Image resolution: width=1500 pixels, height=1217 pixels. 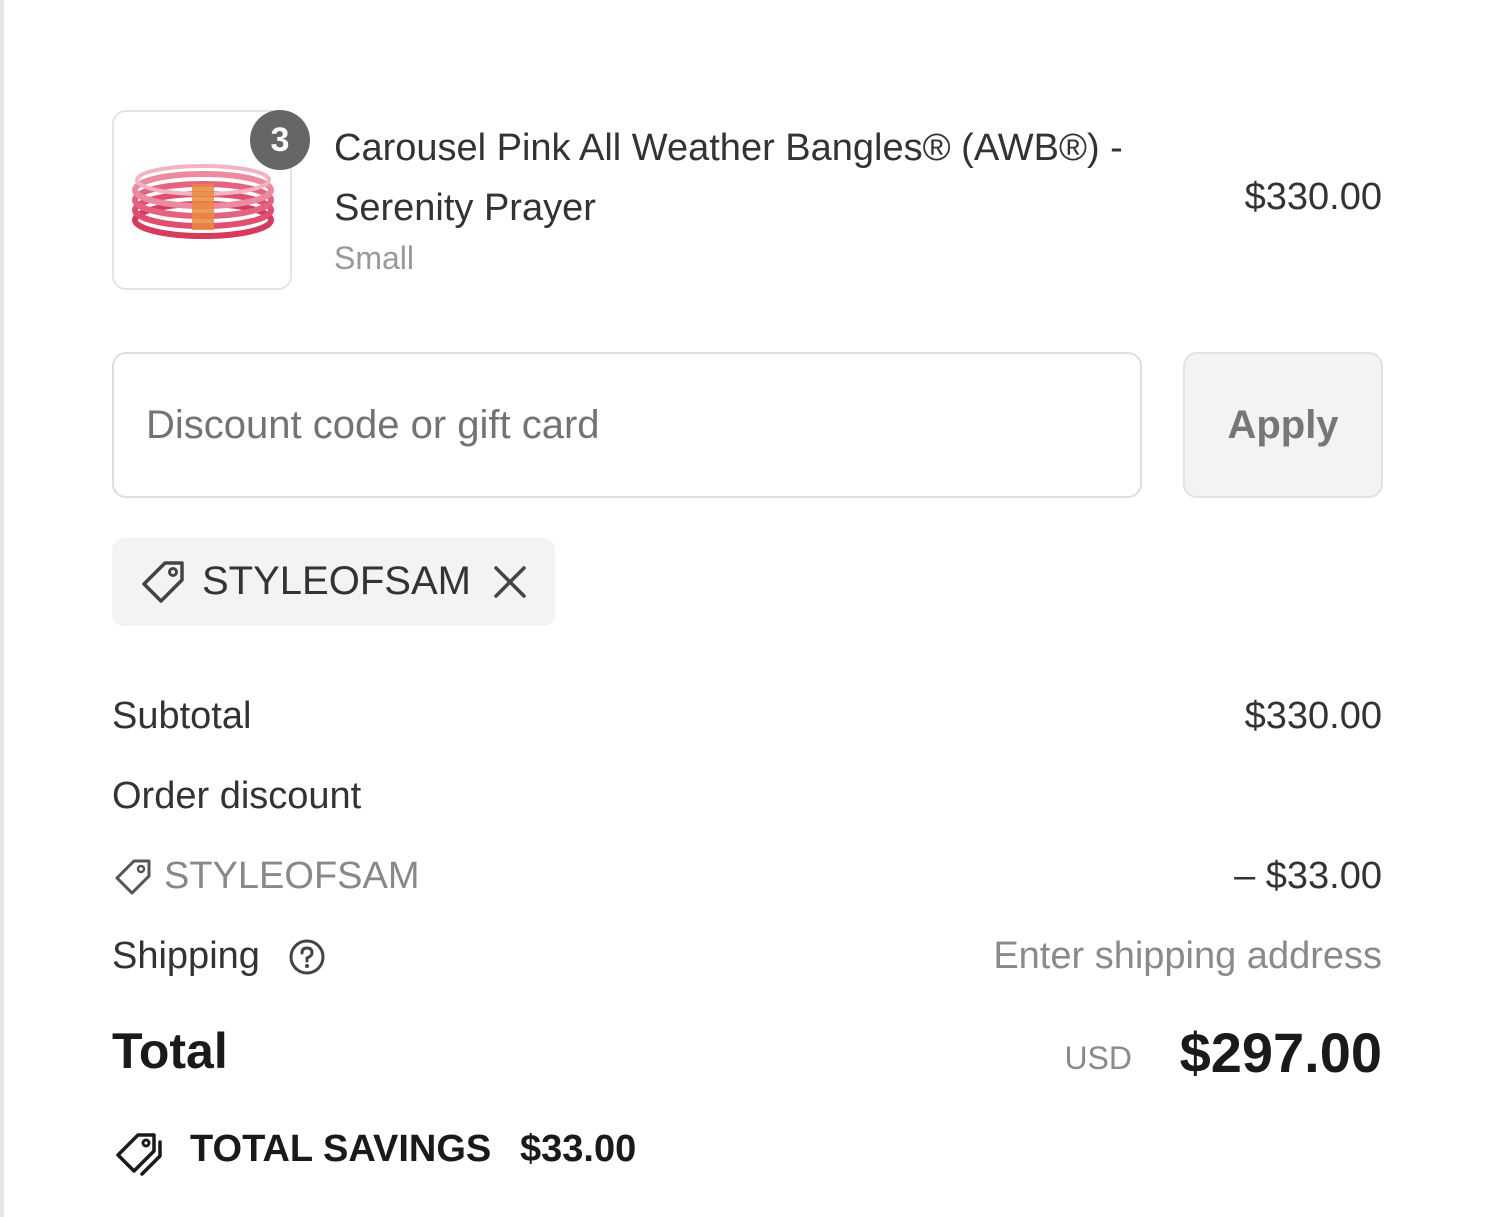 What do you see at coordinates (203, 201) in the screenshot?
I see `bangles-image` at bounding box center [203, 201].